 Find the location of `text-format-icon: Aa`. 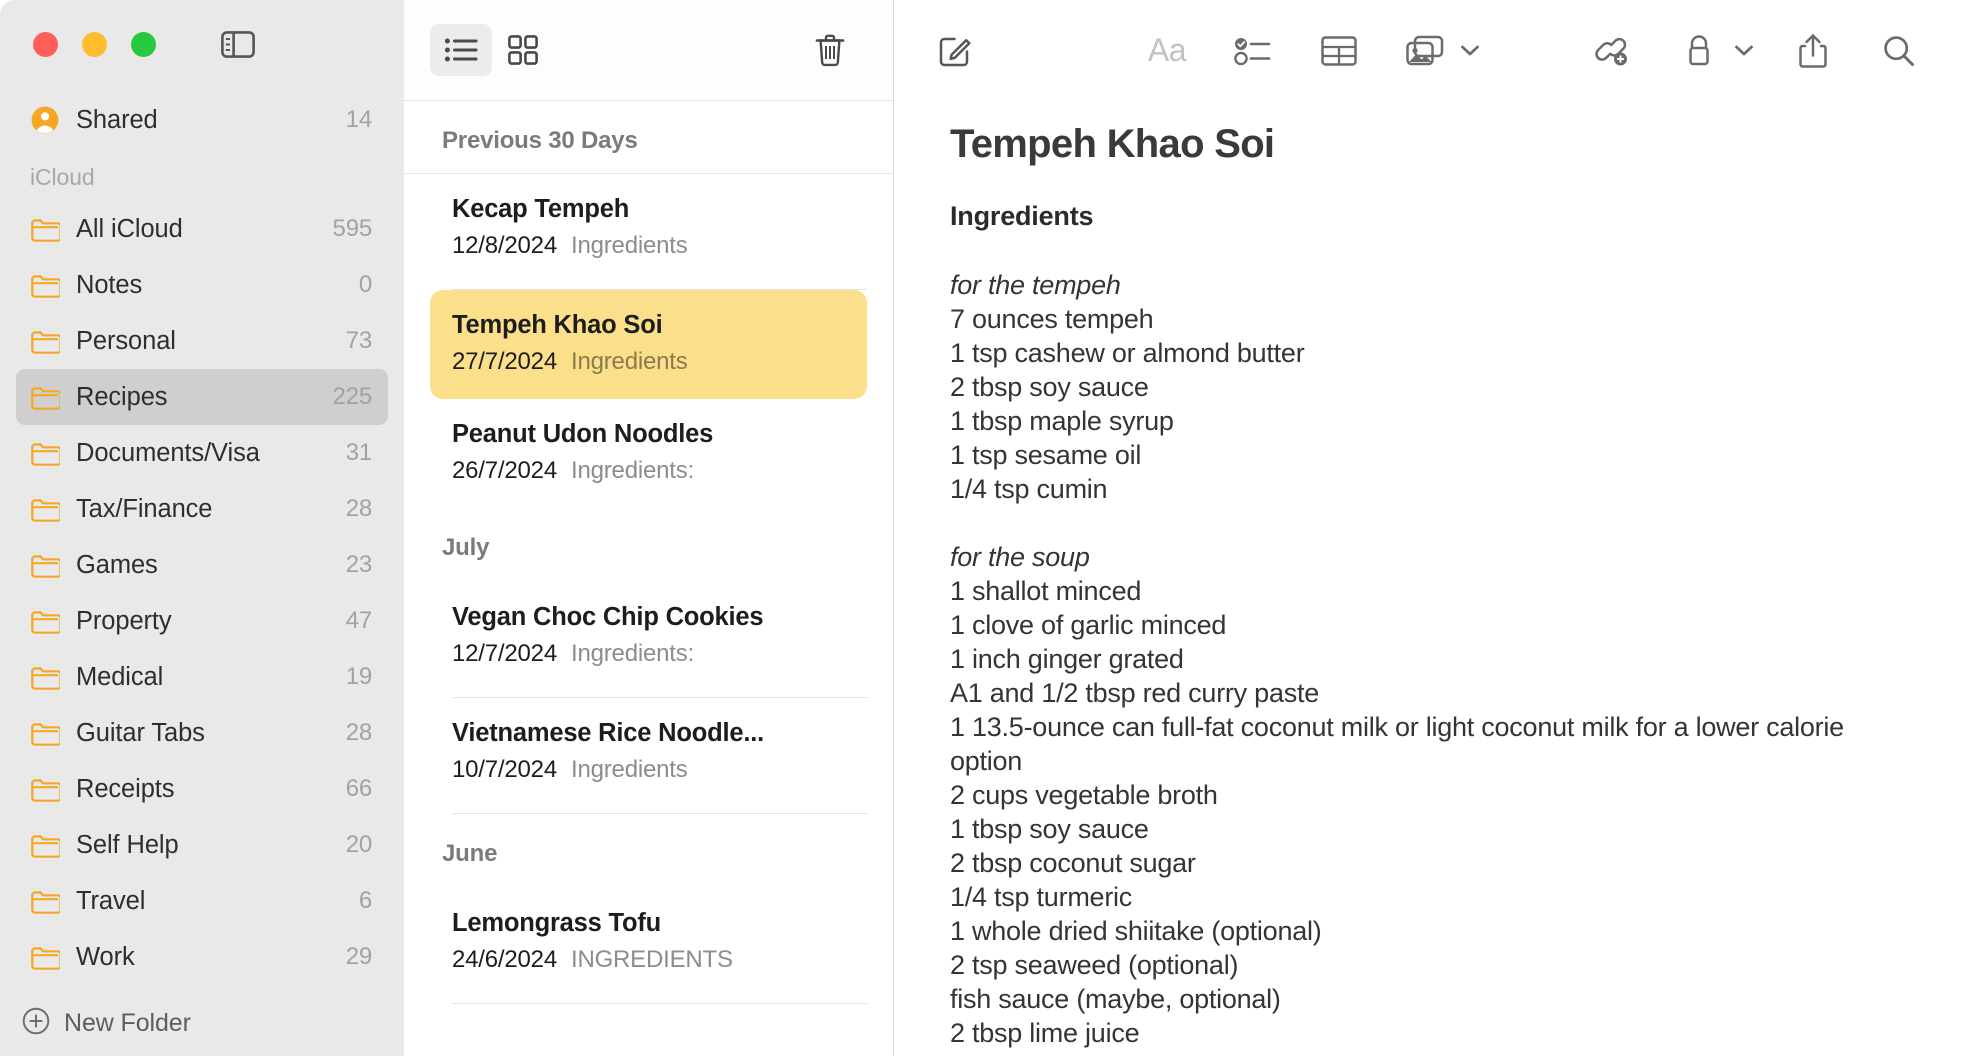

text-format-icon: Aa is located at coordinates (1167, 51).